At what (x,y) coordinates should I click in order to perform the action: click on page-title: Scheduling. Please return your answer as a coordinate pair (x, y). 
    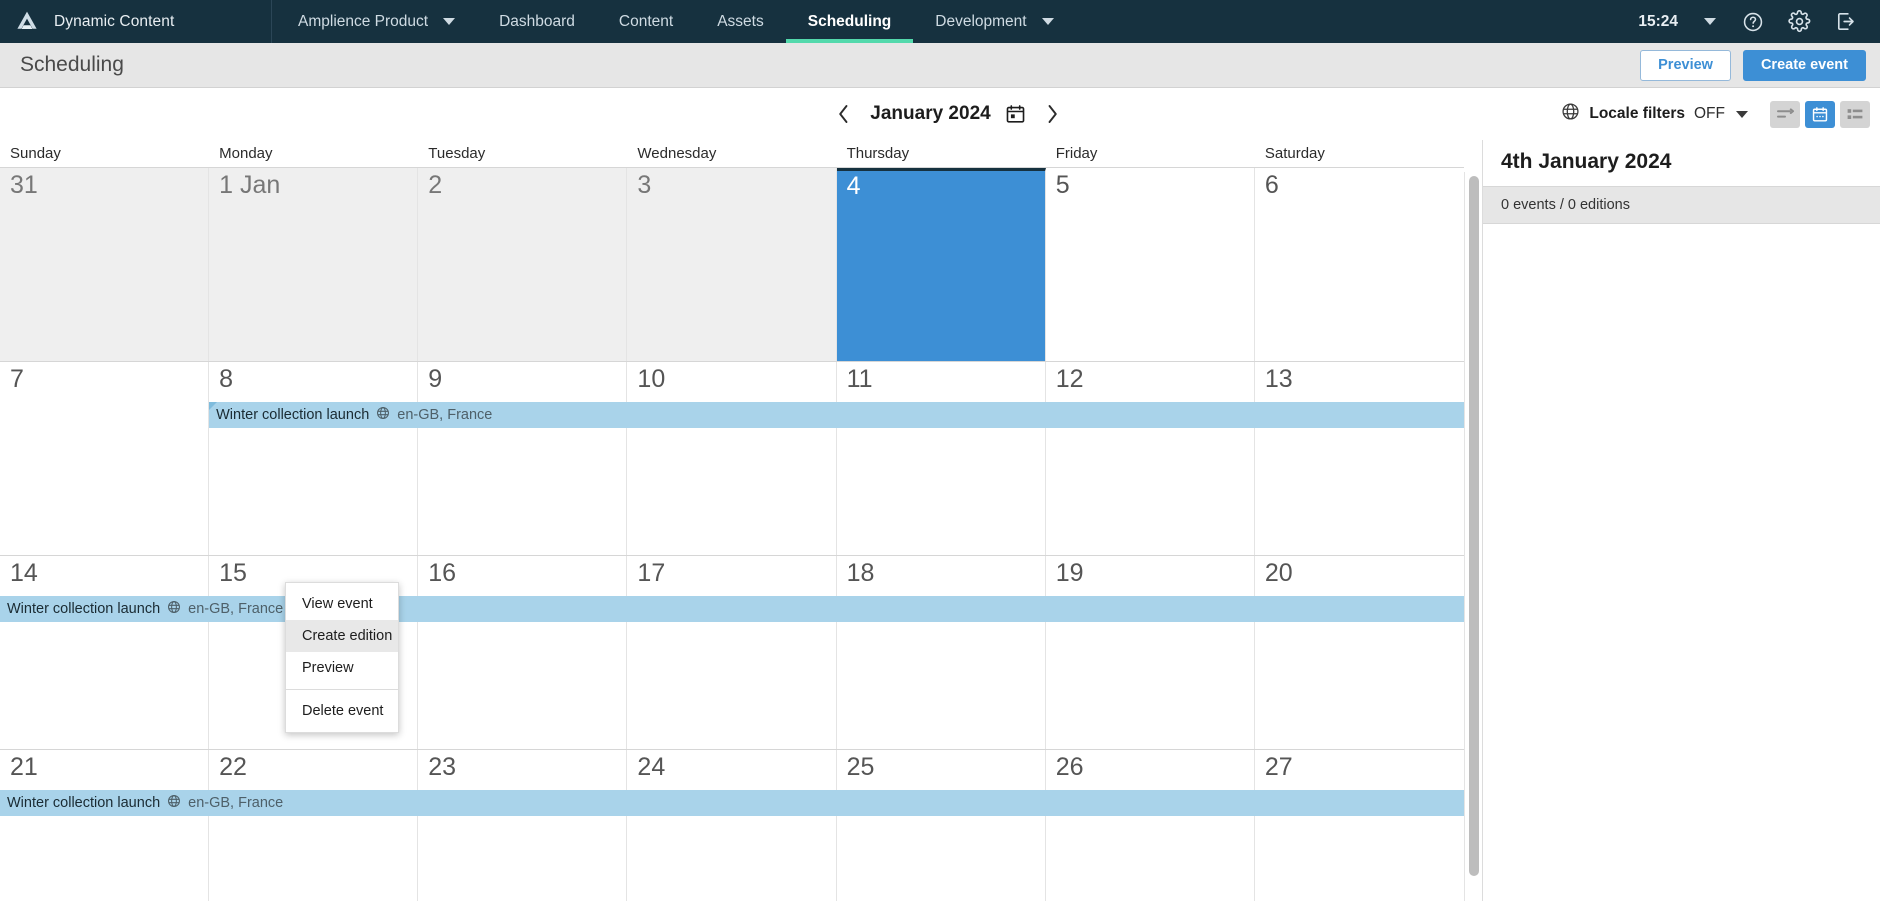
    Looking at the image, I should click on (72, 64).